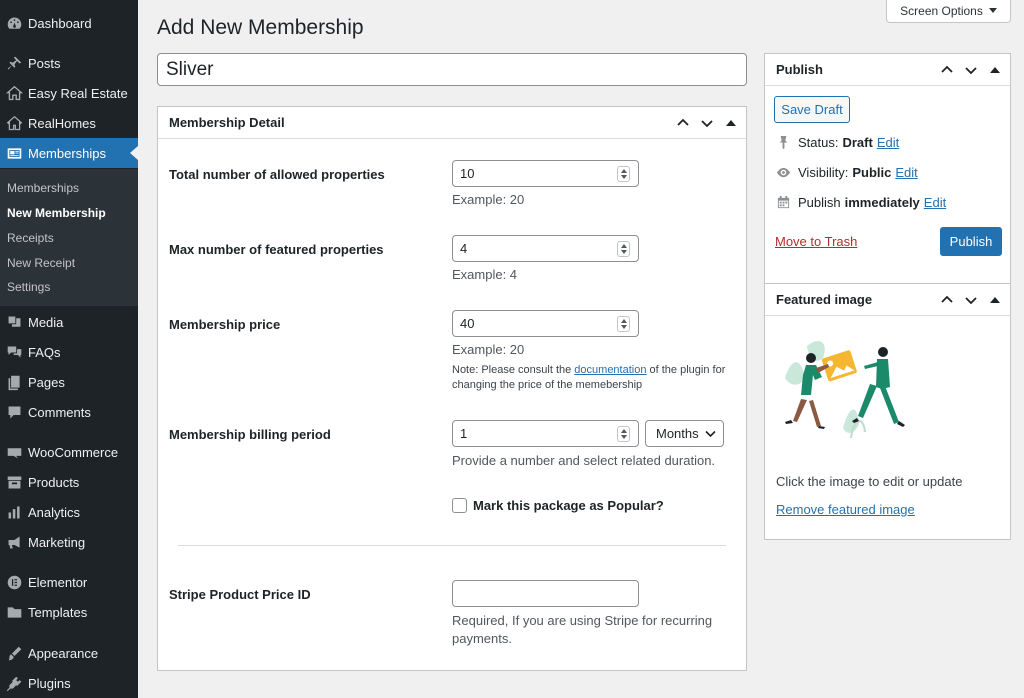 The height and width of the screenshot is (698, 1024). Describe the element at coordinates (845, 509) in the screenshot. I see `remove-featured-image-link: Remove featured image` at that location.